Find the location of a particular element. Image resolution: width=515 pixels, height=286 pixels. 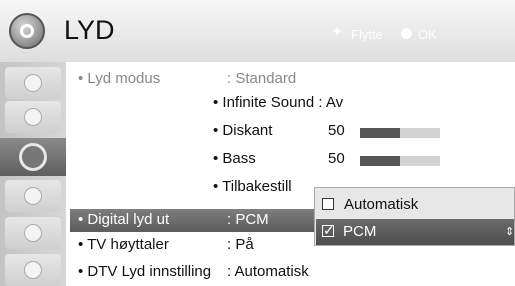

digital-audio-out-popup: Automatisk PCM ⇕ is located at coordinates (414, 216).